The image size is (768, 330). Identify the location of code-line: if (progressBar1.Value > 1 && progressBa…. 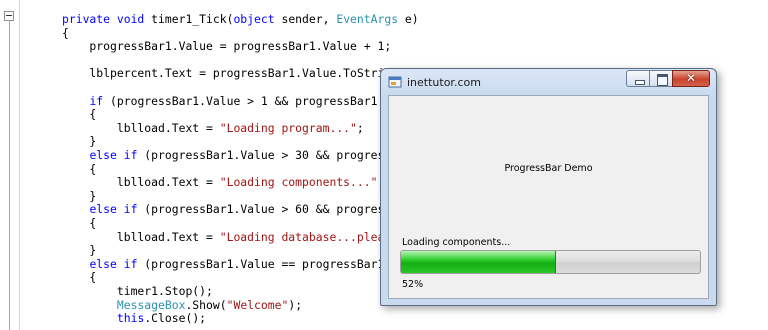
(240, 100).